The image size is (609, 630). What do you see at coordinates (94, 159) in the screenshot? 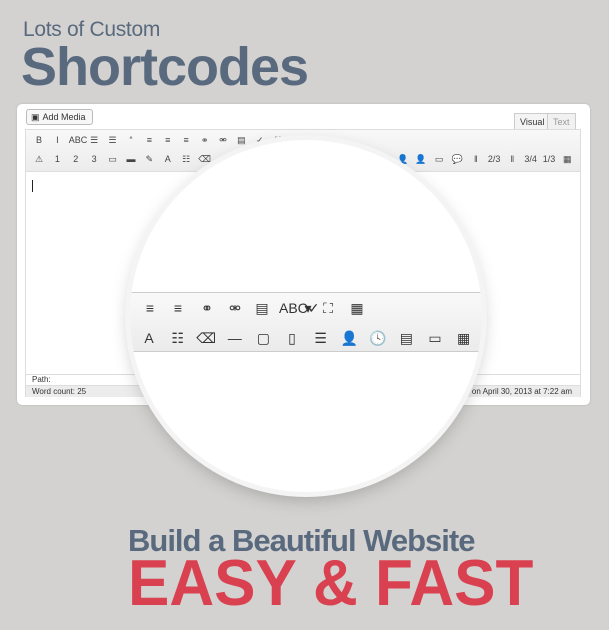
I see `shortcode-3-icon: 3` at bounding box center [94, 159].